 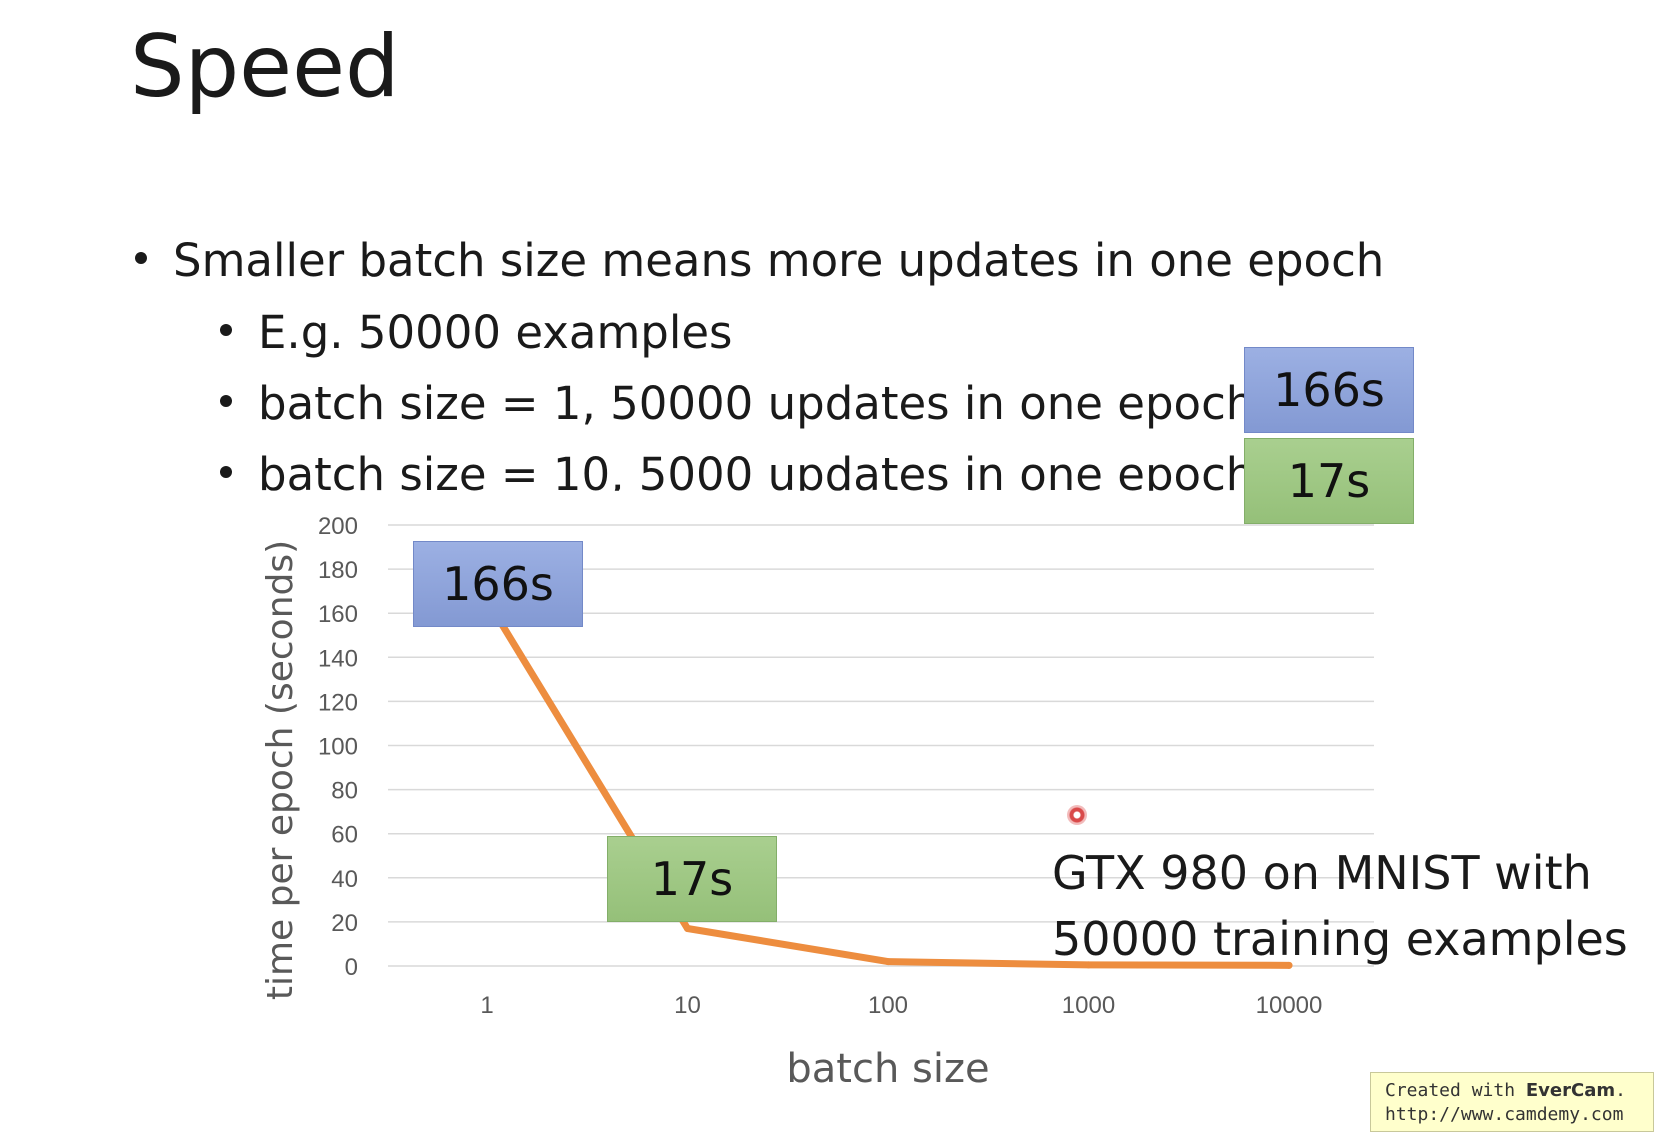 What do you see at coordinates (351, 967) in the screenshot?
I see `y-tick-label: 0` at bounding box center [351, 967].